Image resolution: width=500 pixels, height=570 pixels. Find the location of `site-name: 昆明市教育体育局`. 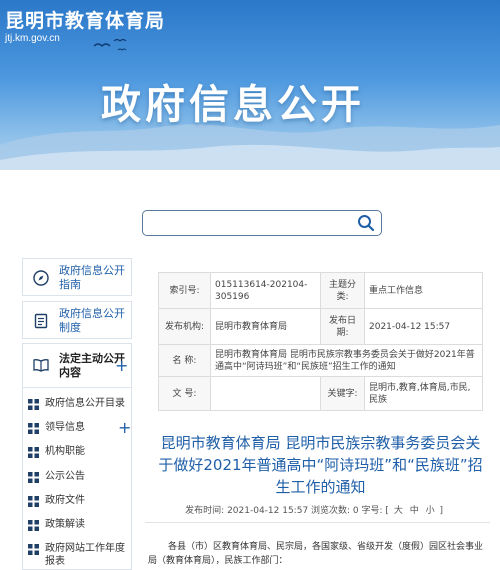

site-name: 昆明市教育体育局 is located at coordinates (85, 19).